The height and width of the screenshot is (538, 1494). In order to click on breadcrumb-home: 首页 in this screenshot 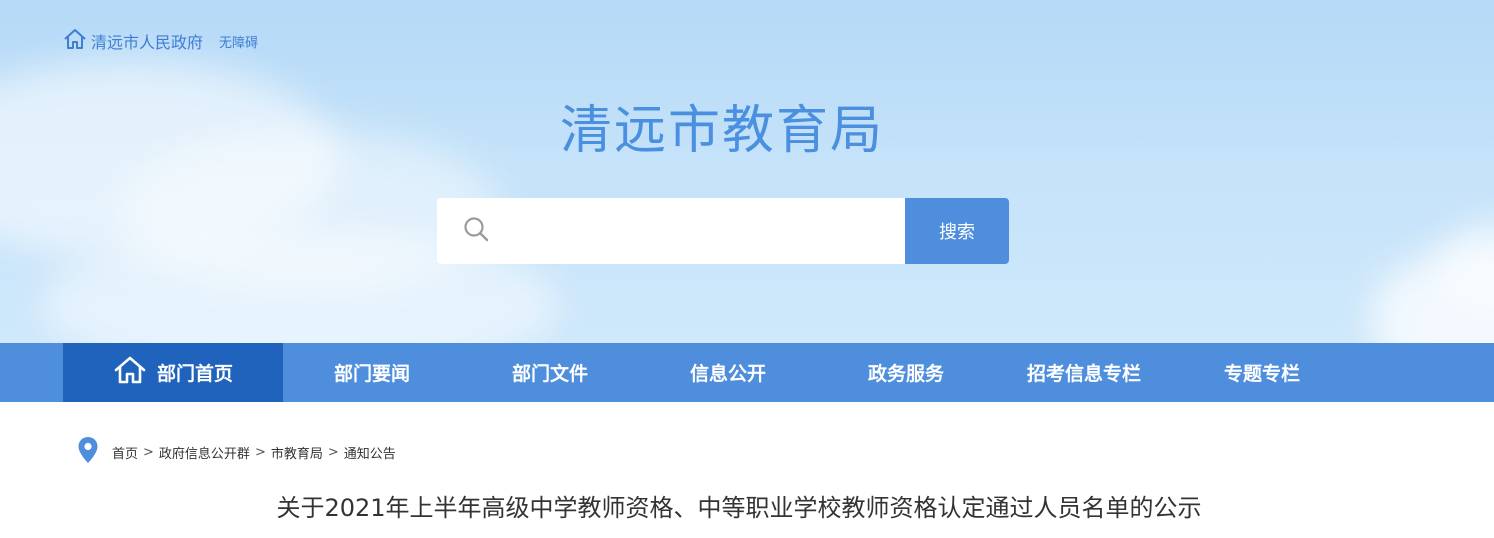, I will do `click(125, 452)`.